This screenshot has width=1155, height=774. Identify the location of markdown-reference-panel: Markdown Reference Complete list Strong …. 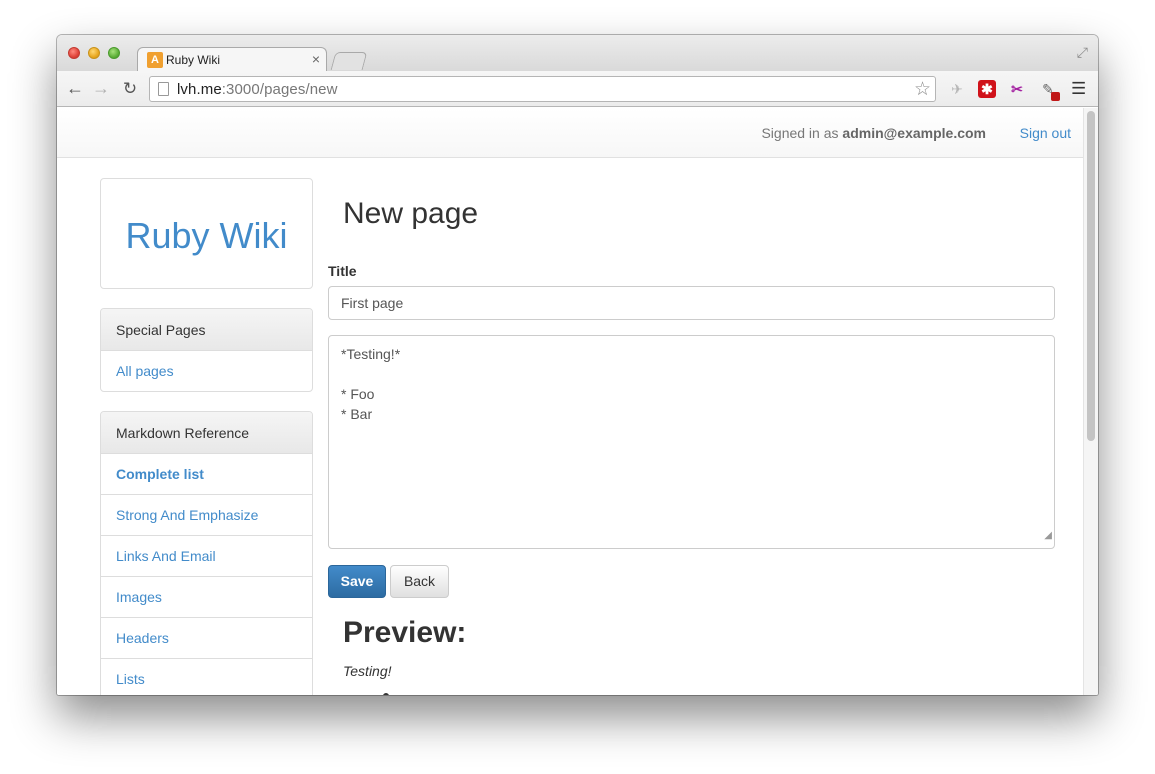
(206, 553).